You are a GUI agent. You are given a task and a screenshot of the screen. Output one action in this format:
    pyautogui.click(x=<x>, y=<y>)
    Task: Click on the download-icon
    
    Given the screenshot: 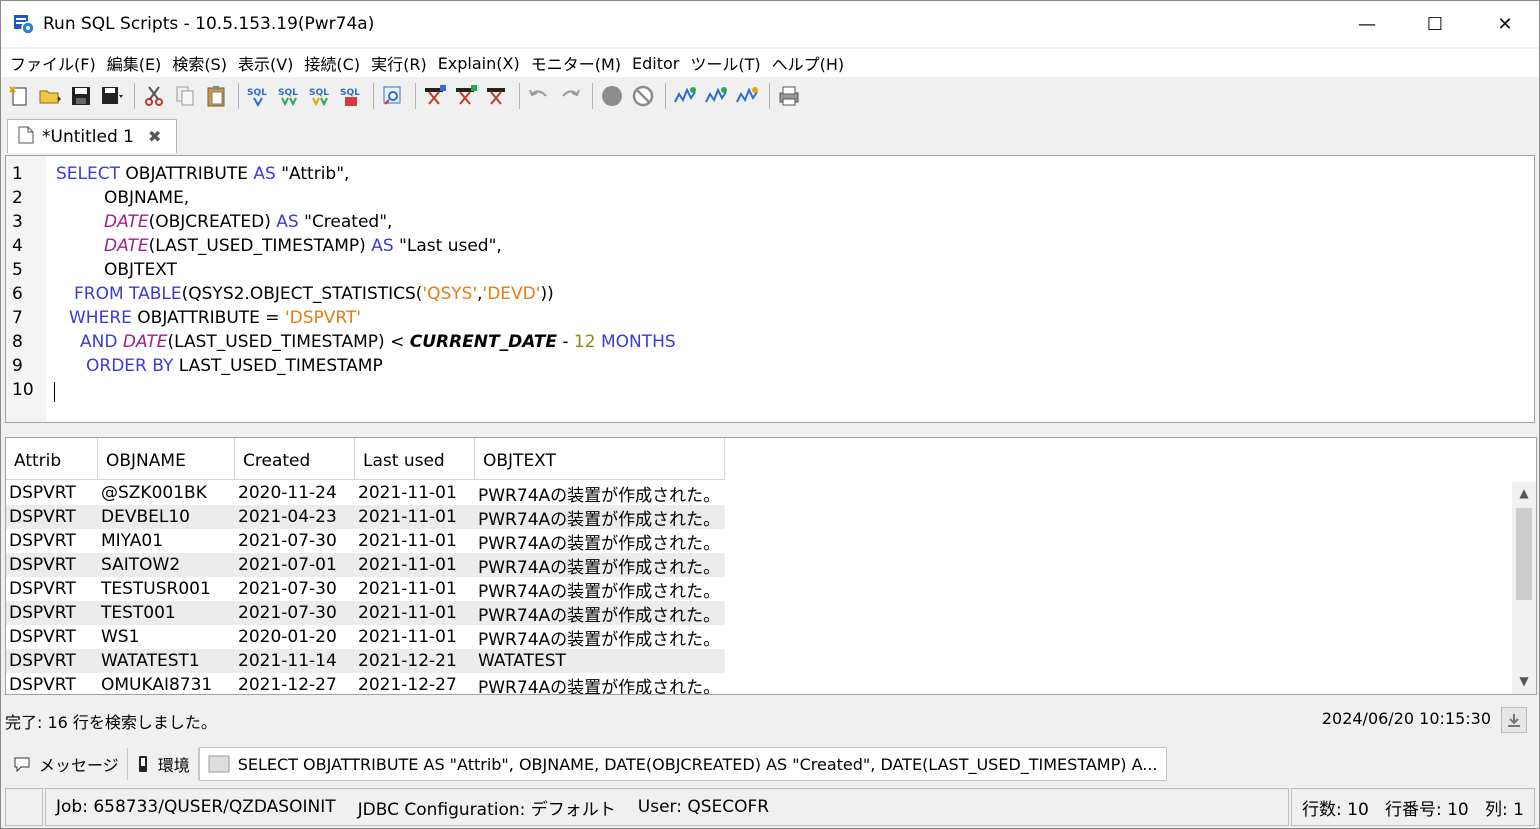 What is the action you would take?
    pyautogui.click(x=1514, y=720)
    